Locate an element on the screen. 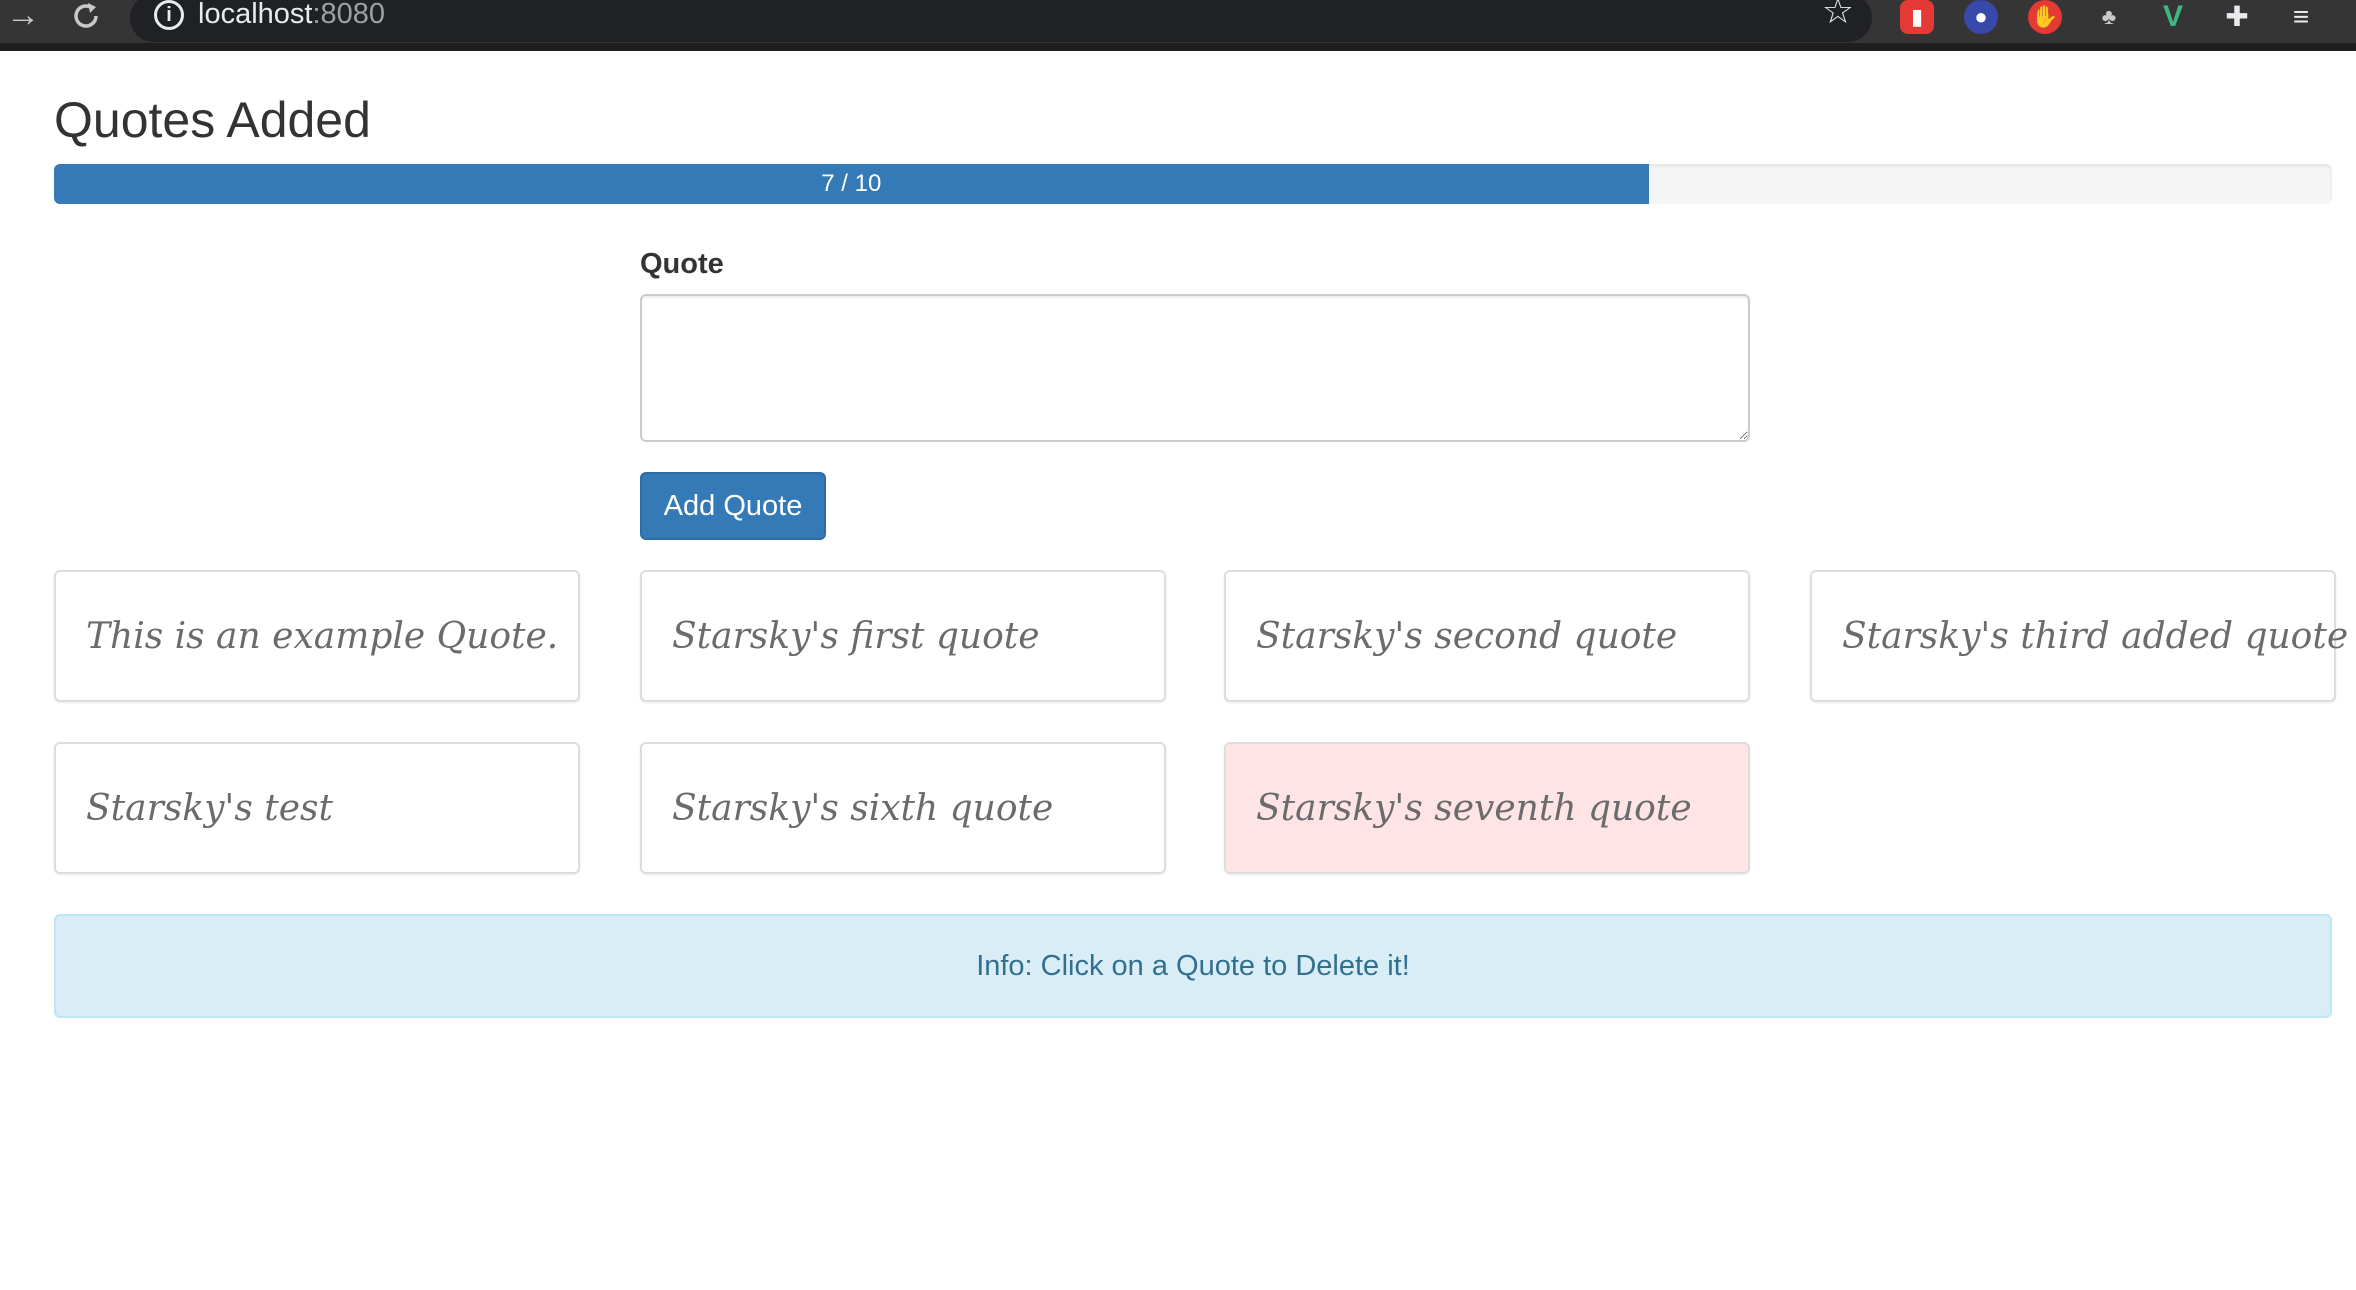 The image size is (2356, 1290). quote-card-highlighted: Starsky's seventh quote is located at coordinates (1487, 808).